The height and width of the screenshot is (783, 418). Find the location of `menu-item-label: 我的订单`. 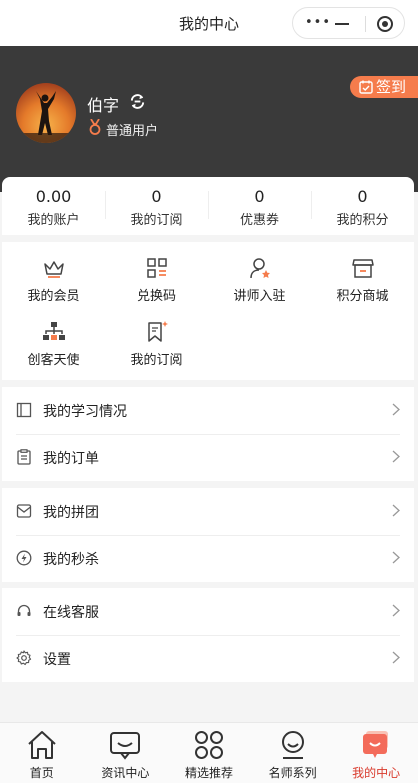

menu-item-label: 我的订单 is located at coordinates (71, 459).